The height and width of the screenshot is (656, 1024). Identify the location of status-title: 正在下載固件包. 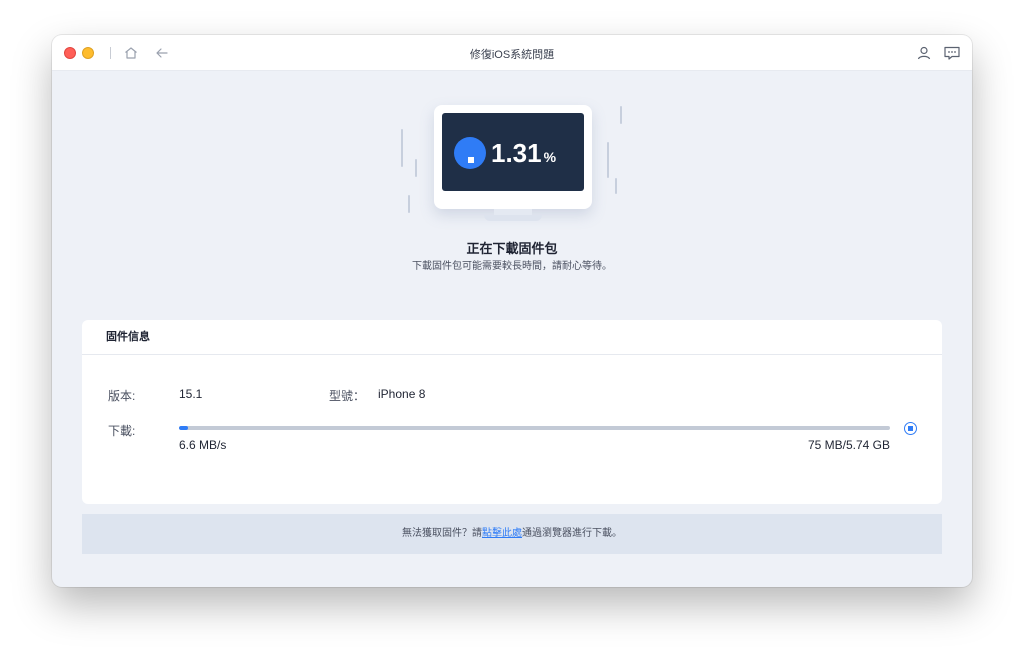
(512, 248).